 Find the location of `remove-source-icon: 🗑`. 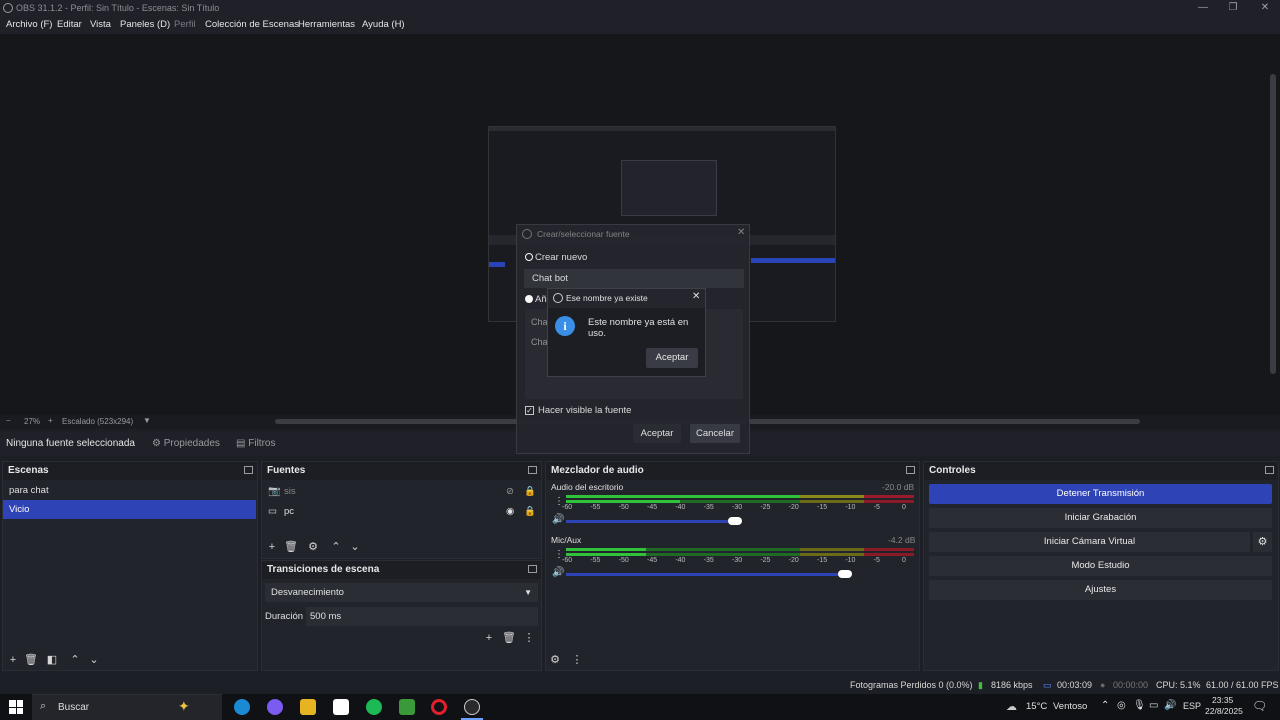

remove-source-icon: 🗑 is located at coordinates (291, 547).